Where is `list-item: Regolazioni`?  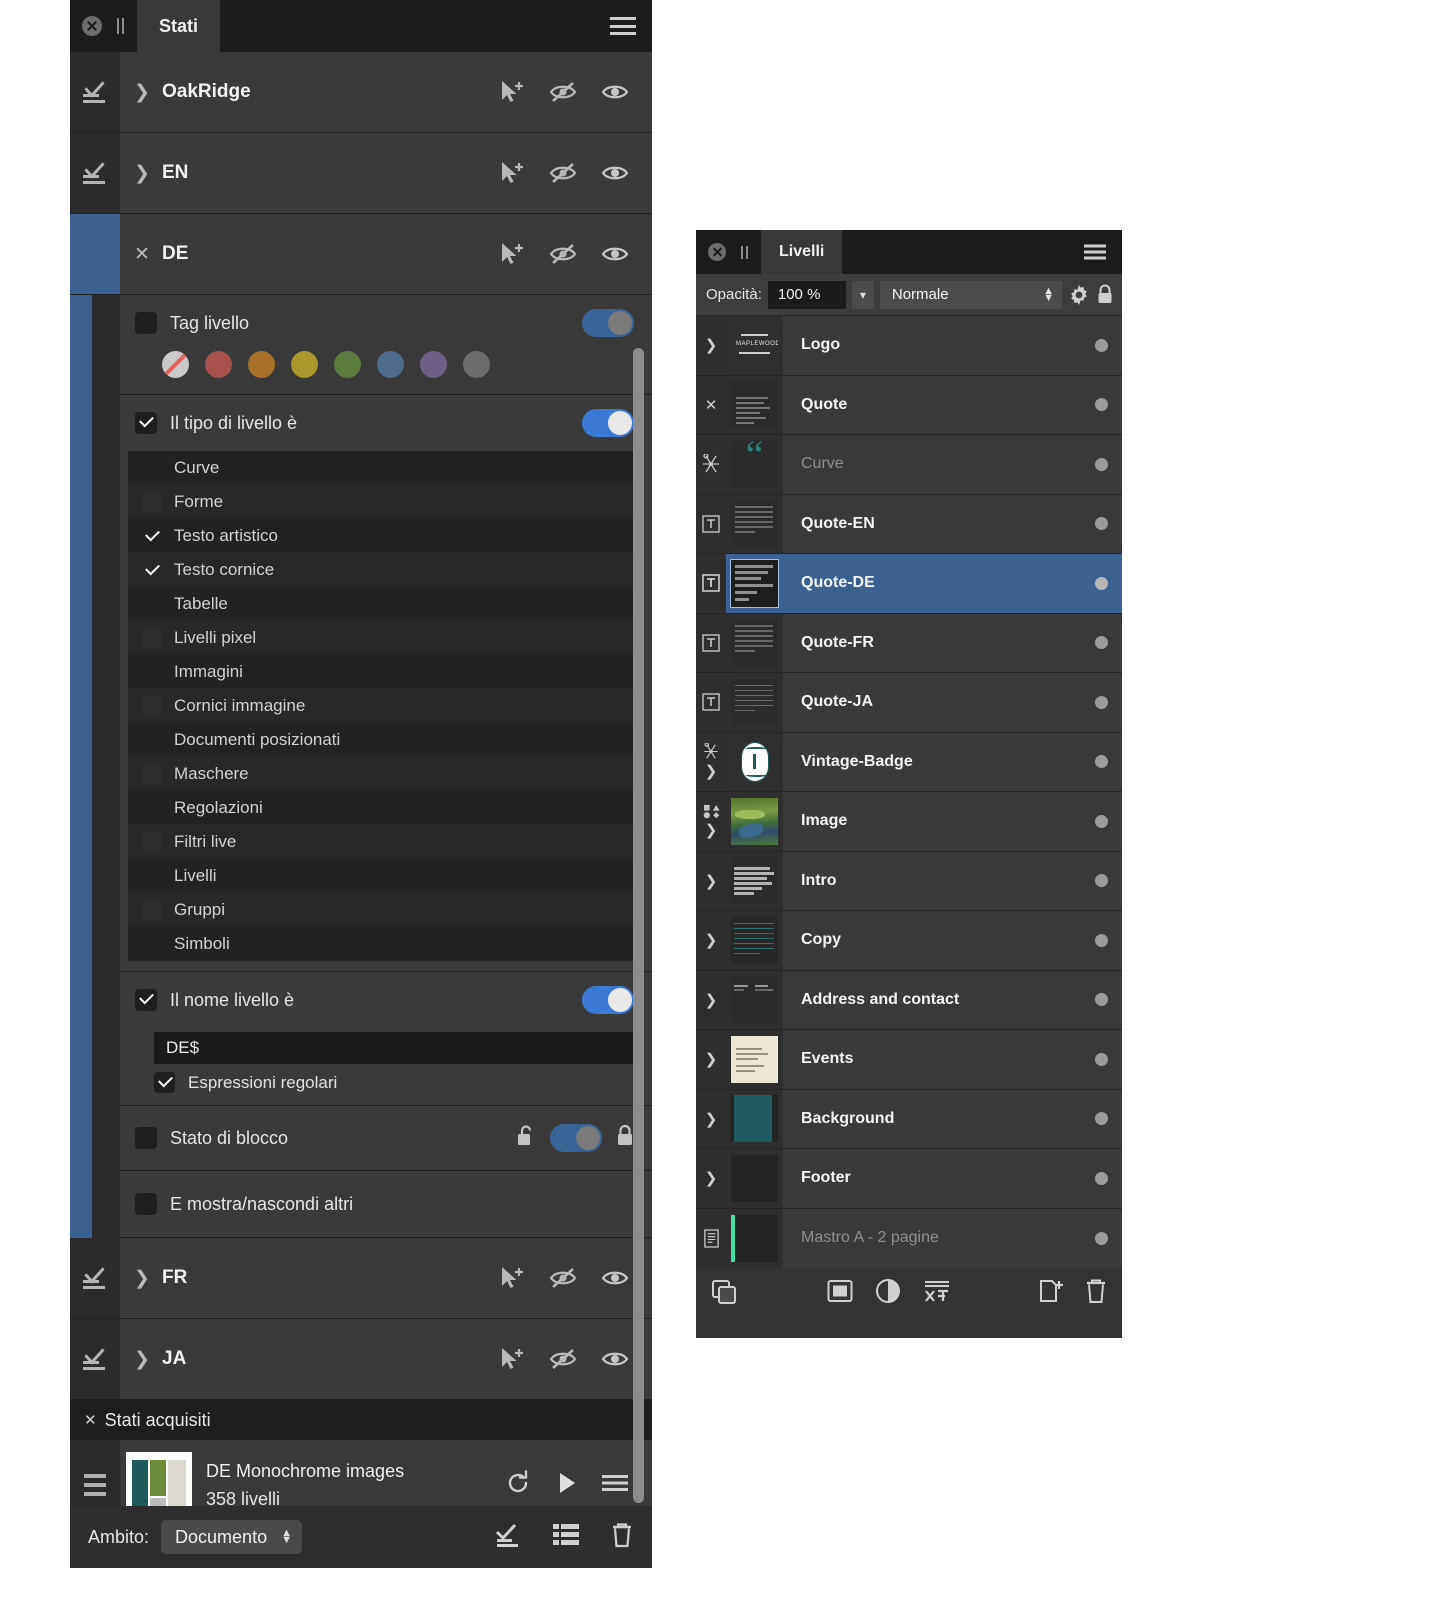
list-item: Regolazioni is located at coordinates (381, 808).